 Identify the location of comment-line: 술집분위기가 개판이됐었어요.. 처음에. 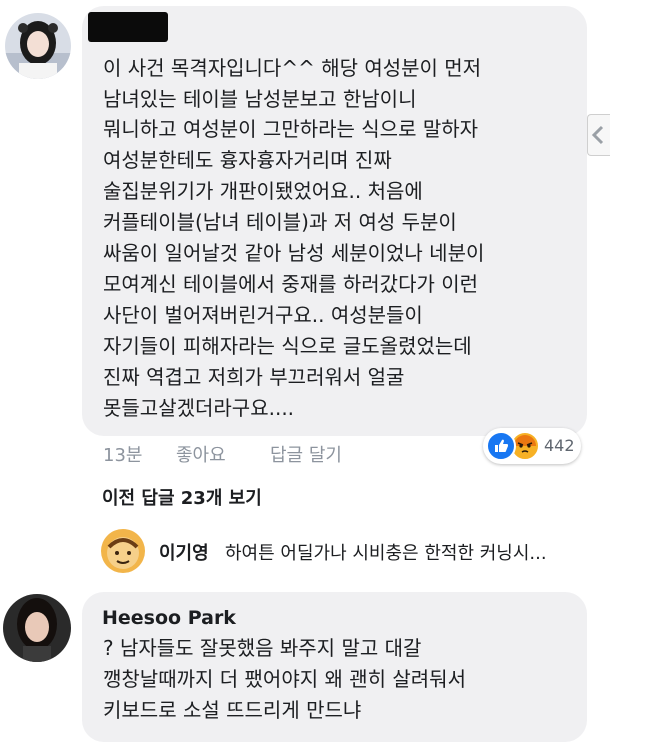
(263, 191).